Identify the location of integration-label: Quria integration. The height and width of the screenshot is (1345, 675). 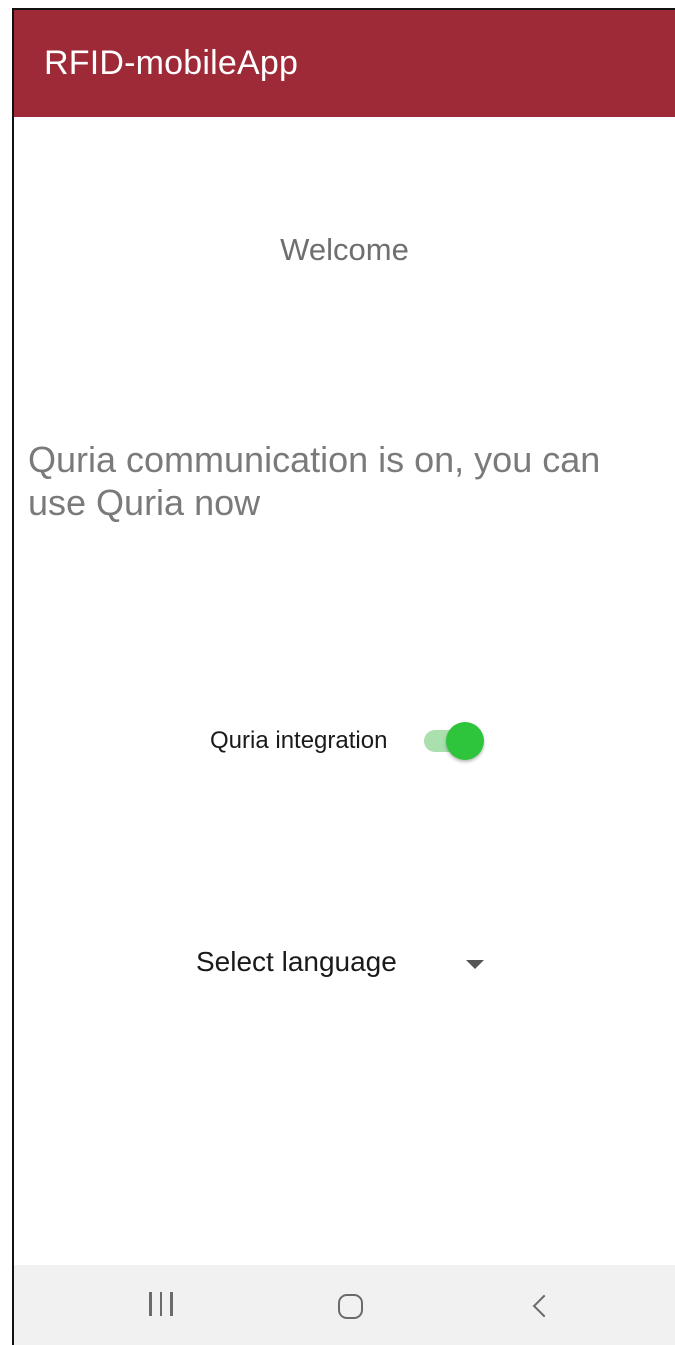
(299, 740).